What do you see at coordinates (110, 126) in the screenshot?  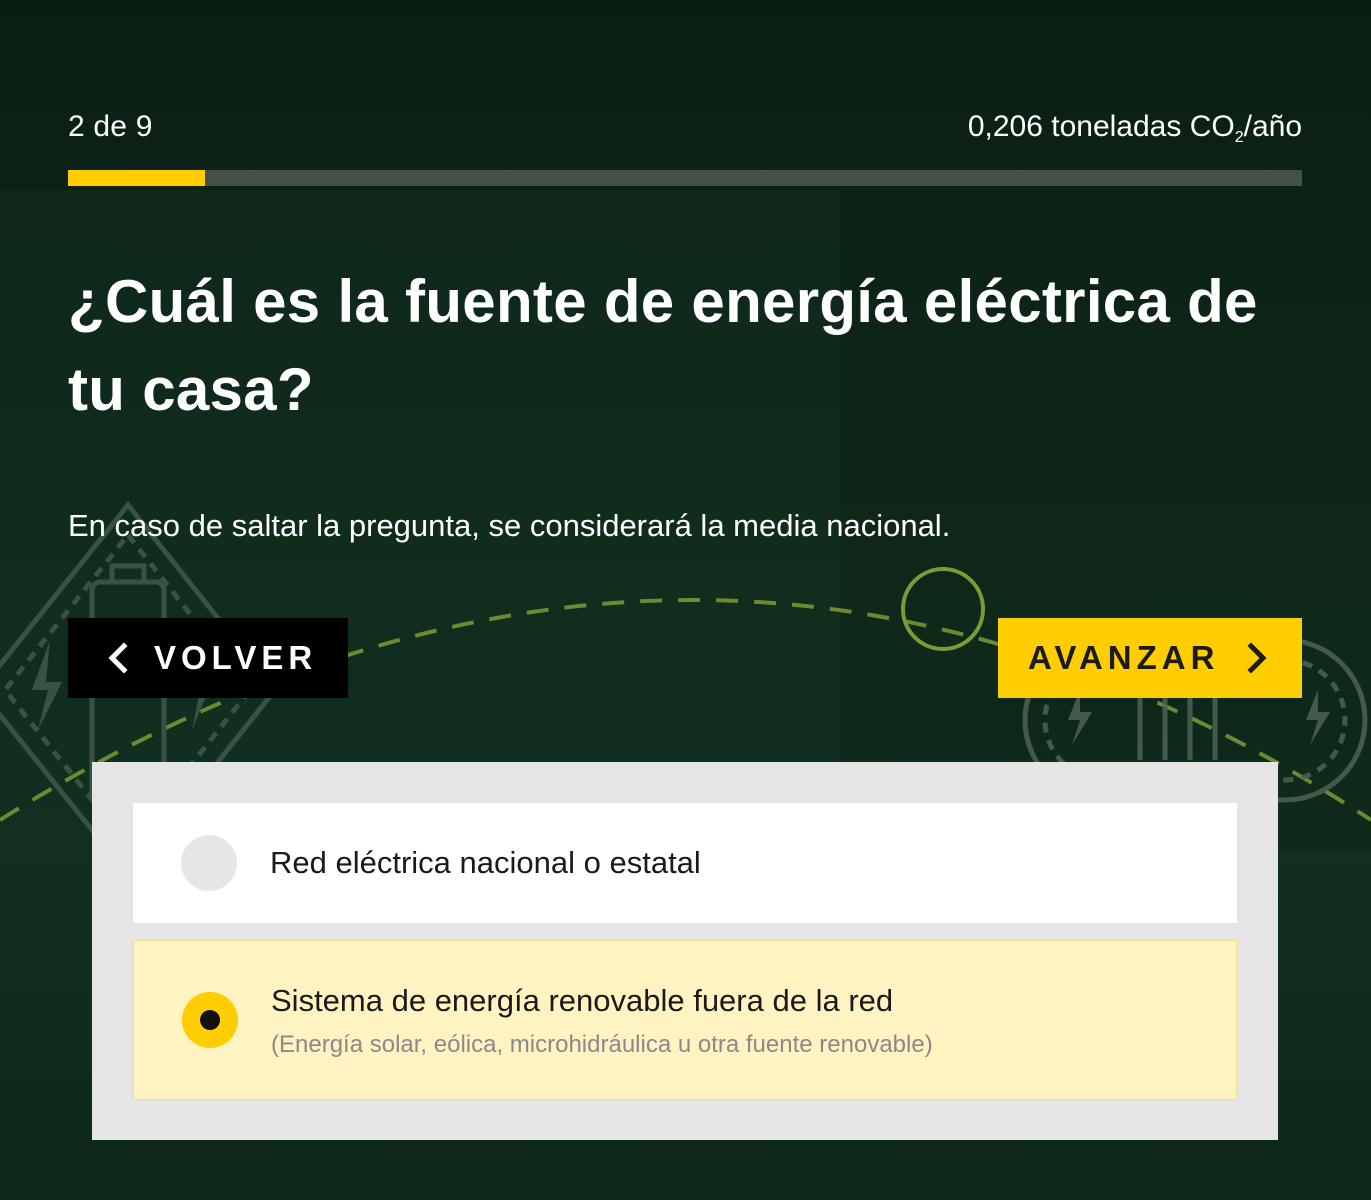 I see `step-counter: 2 de 9` at bounding box center [110, 126].